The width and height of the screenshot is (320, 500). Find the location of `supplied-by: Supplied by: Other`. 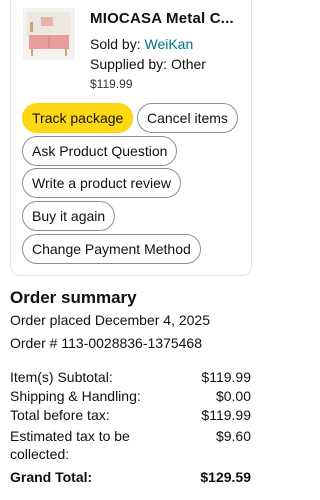

supplied-by: Supplied by: Other is located at coordinates (148, 64).